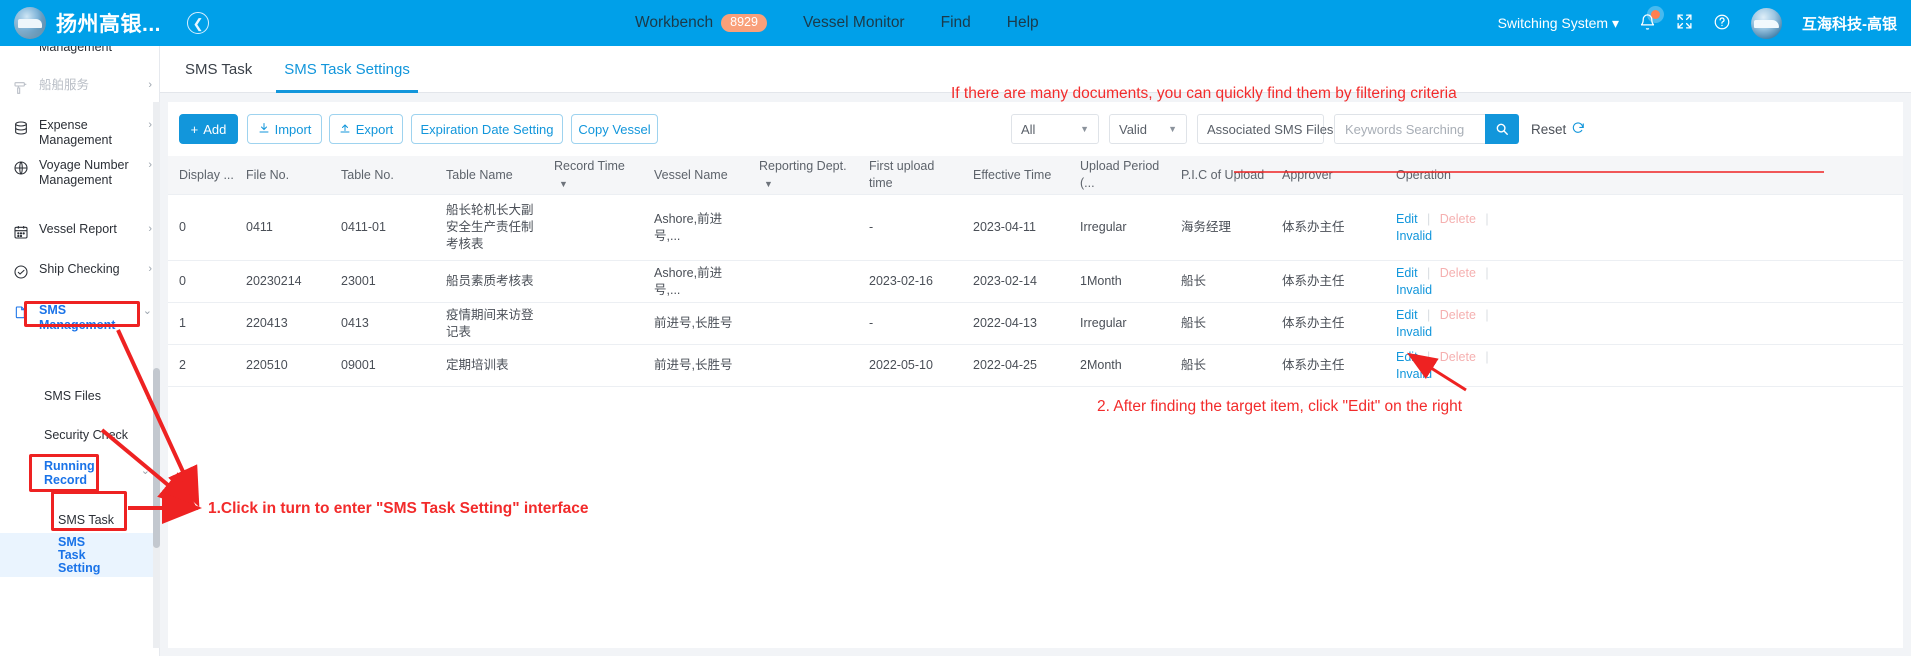 This screenshot has height=656, width=1911. I want to click on cell-table-no: 23001, so click(358, 281).